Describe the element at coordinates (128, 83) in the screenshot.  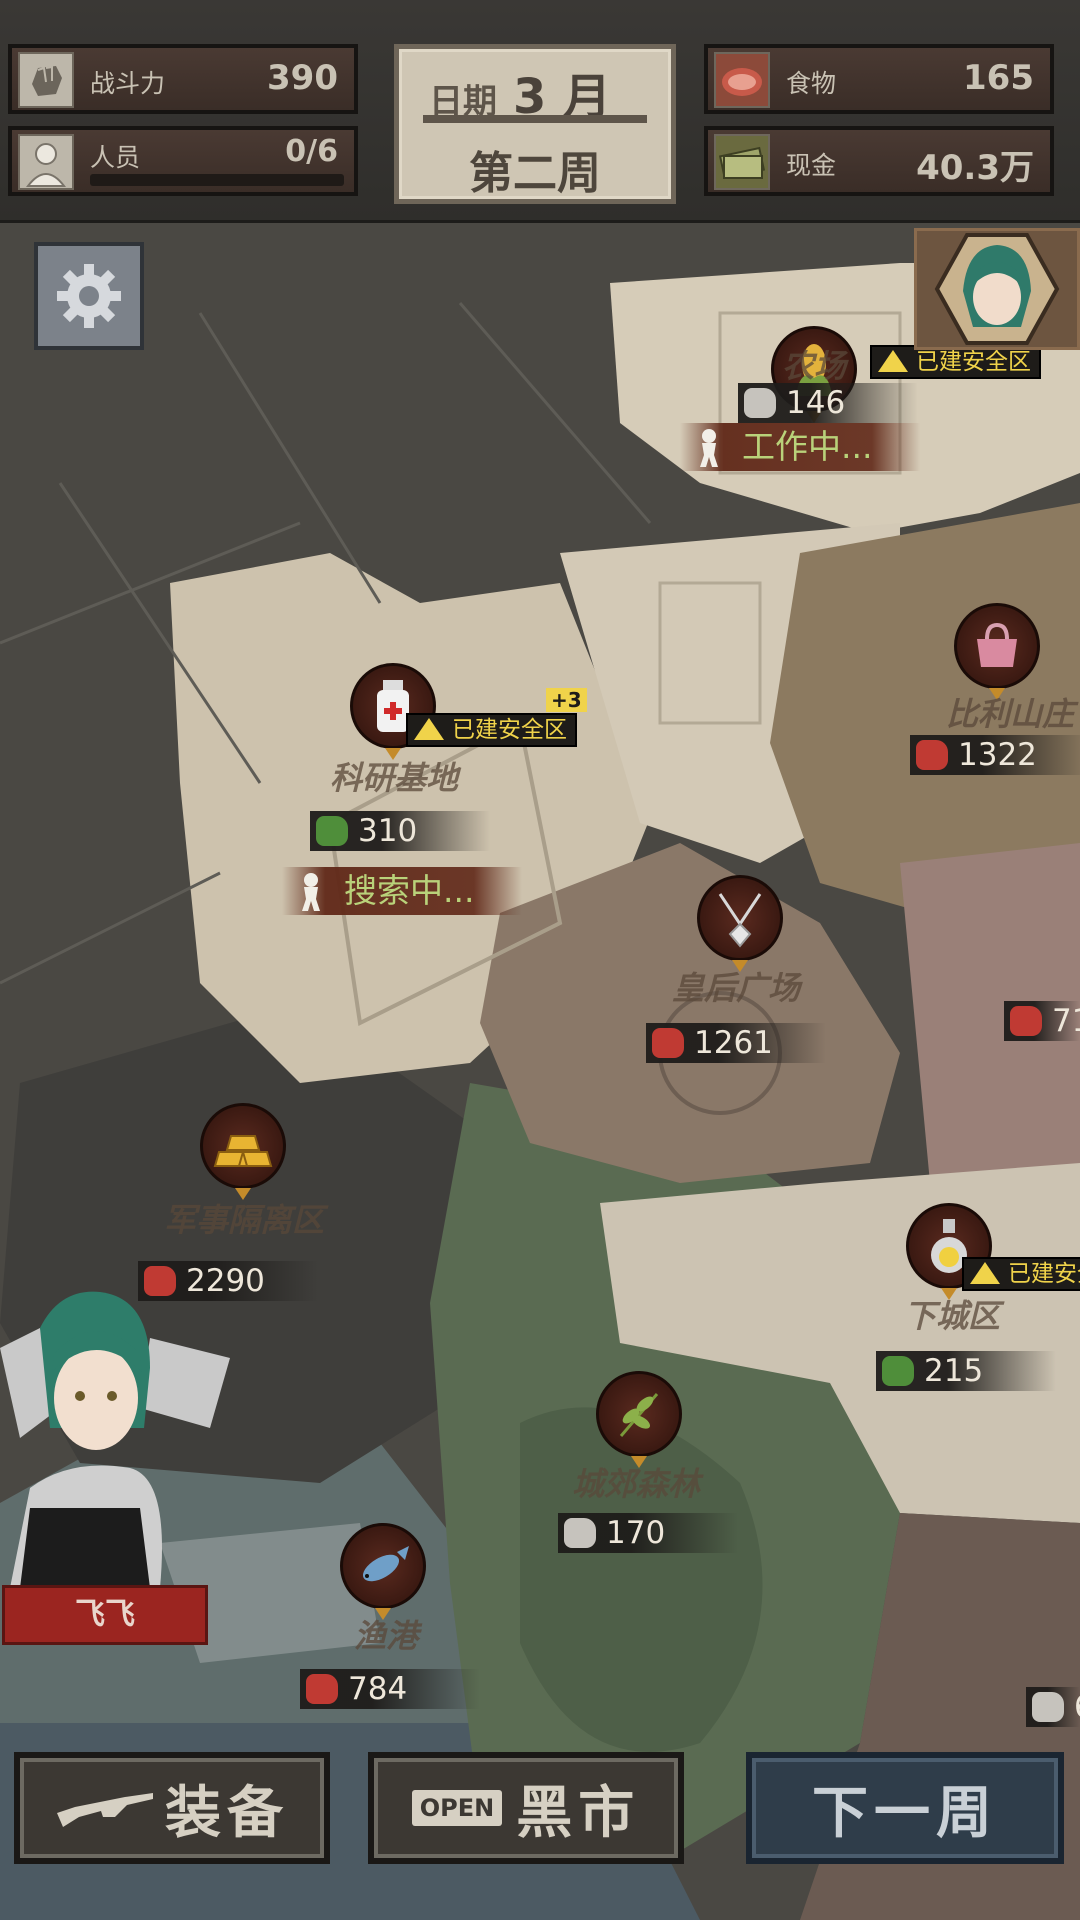
I see `power-label: 战斗力` at that location.